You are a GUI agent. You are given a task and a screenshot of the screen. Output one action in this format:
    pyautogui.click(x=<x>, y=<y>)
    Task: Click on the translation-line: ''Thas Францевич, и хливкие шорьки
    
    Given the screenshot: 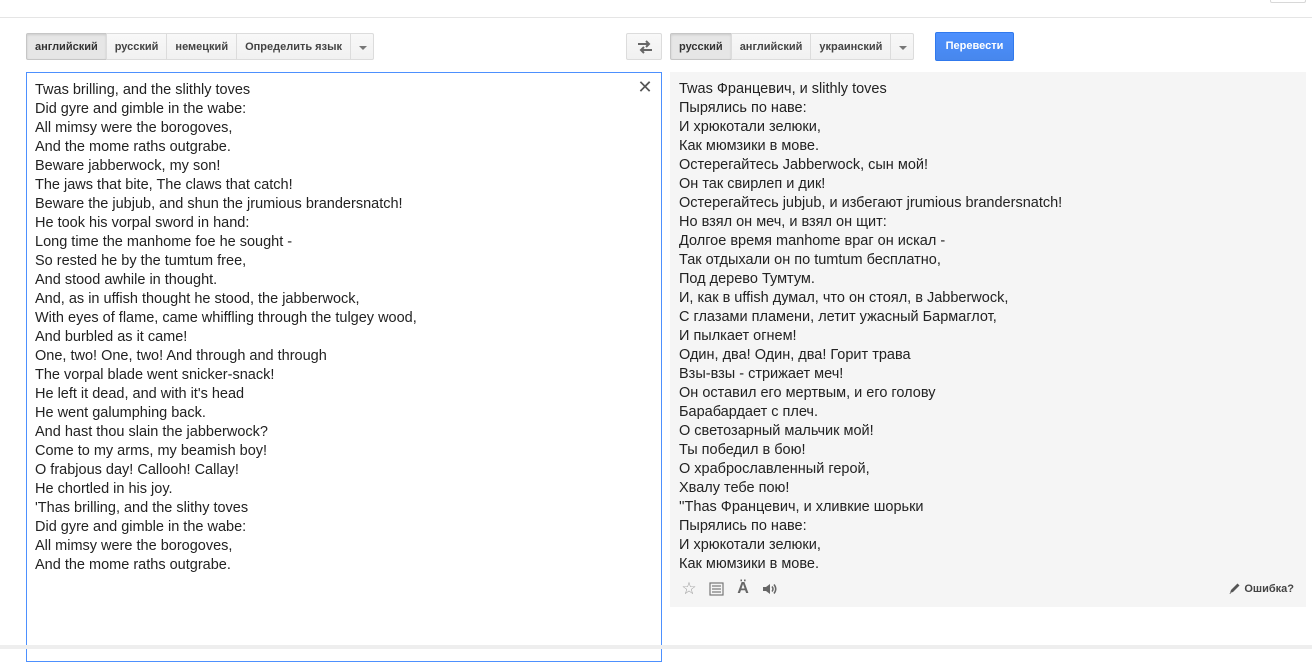 What is the action you would take?
    pyautogui.click(x=801, y=507)
    